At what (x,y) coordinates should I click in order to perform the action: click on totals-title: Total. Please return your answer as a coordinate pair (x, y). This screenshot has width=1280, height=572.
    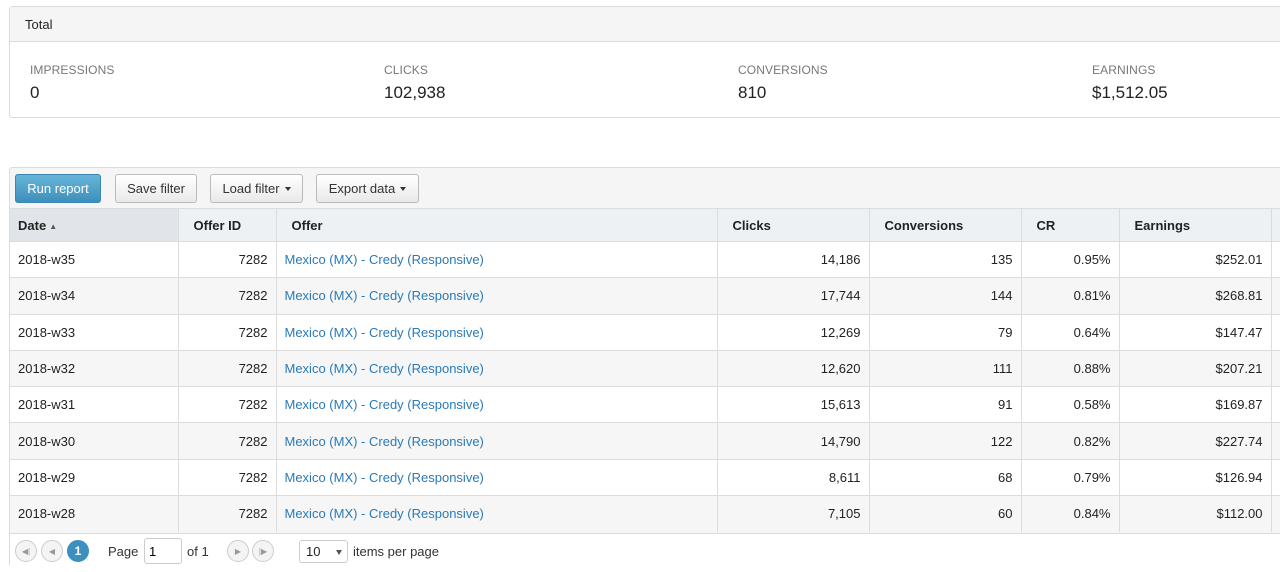
    Looking at the image, I should click on (645, 24).